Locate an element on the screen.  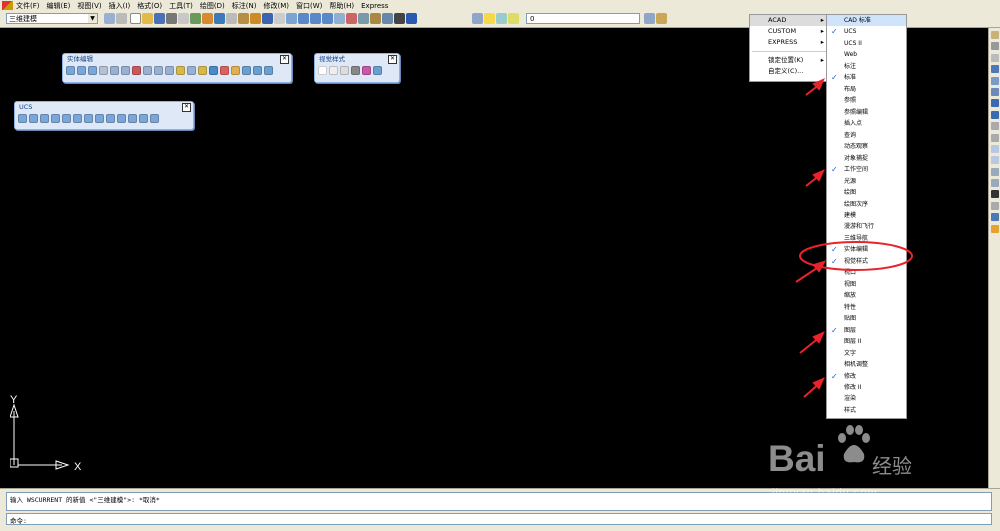
watermark-url: jingyan.baidu.com is located at coordinates (825, 493).